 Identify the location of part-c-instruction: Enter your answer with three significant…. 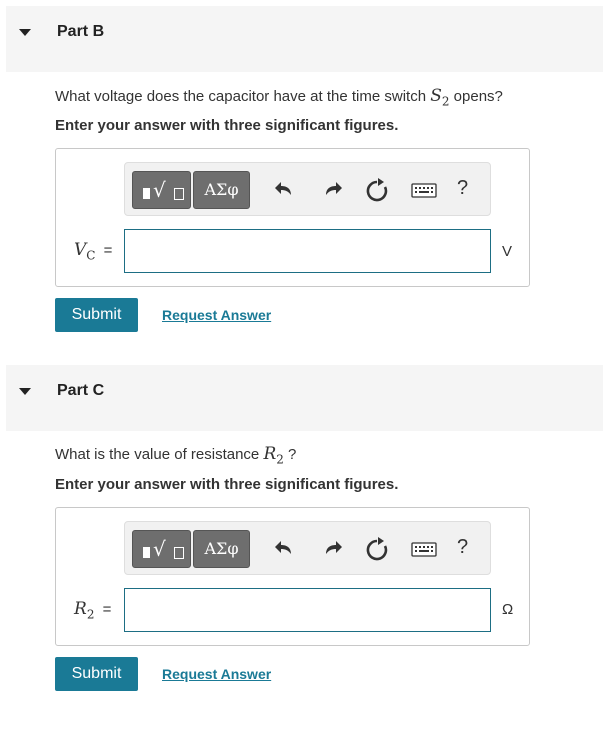
(227, 484).